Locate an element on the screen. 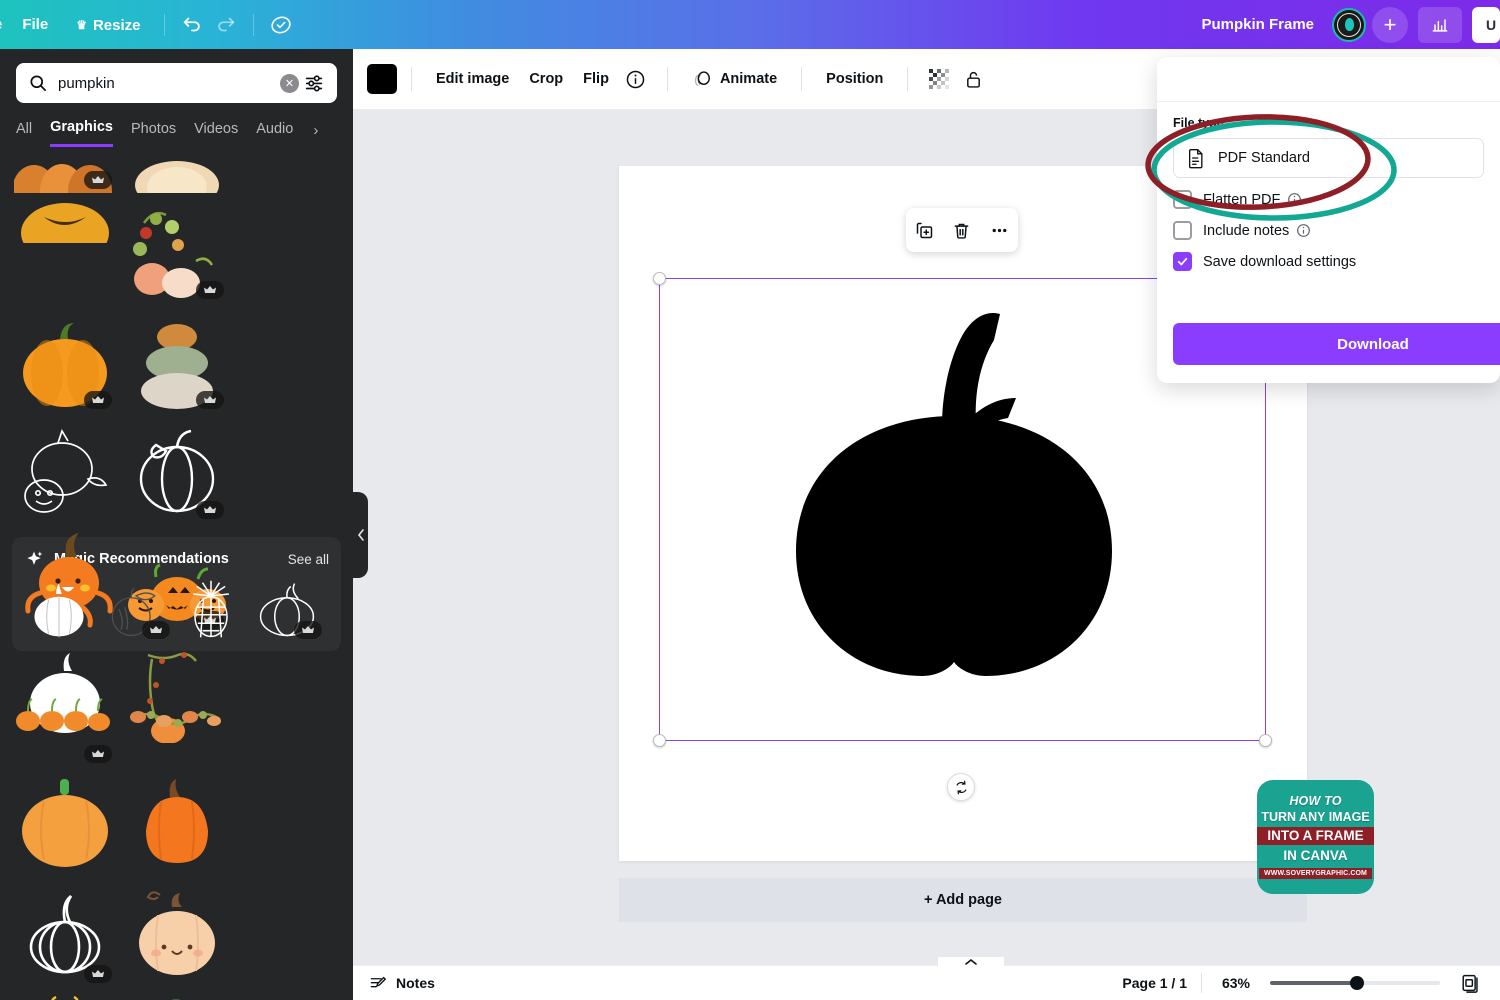 This screenshot has width=1500, height=1000. filter-sliders-icon is located at coordinates (314, 83).